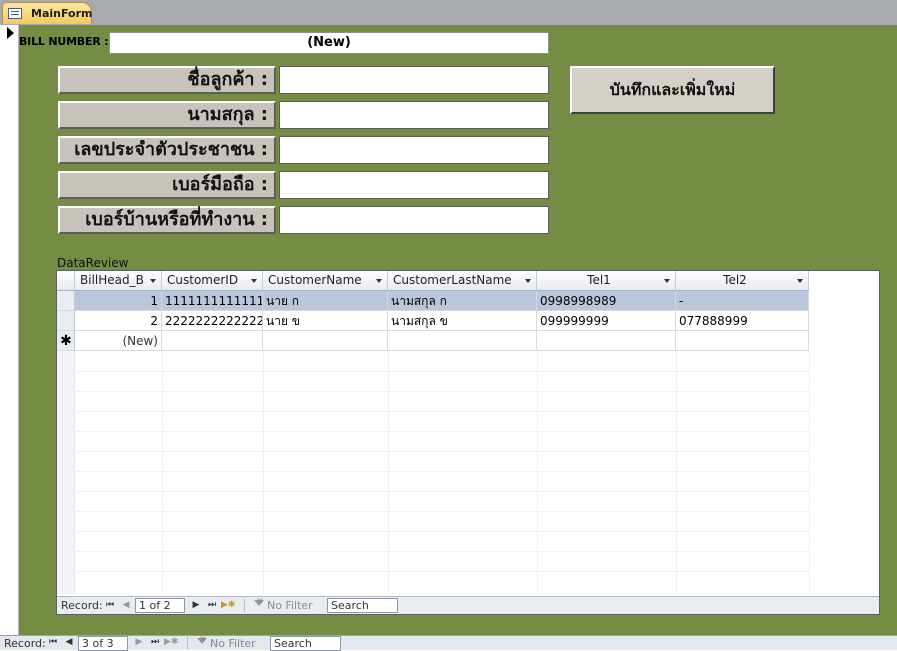 Image resolution: width=897 pixels, height=651 pixels. What do you see at coordinates (212, 321) in the screenshot?
I see `cell-customerid: 2222222222222` at bounding box center [212, 321].